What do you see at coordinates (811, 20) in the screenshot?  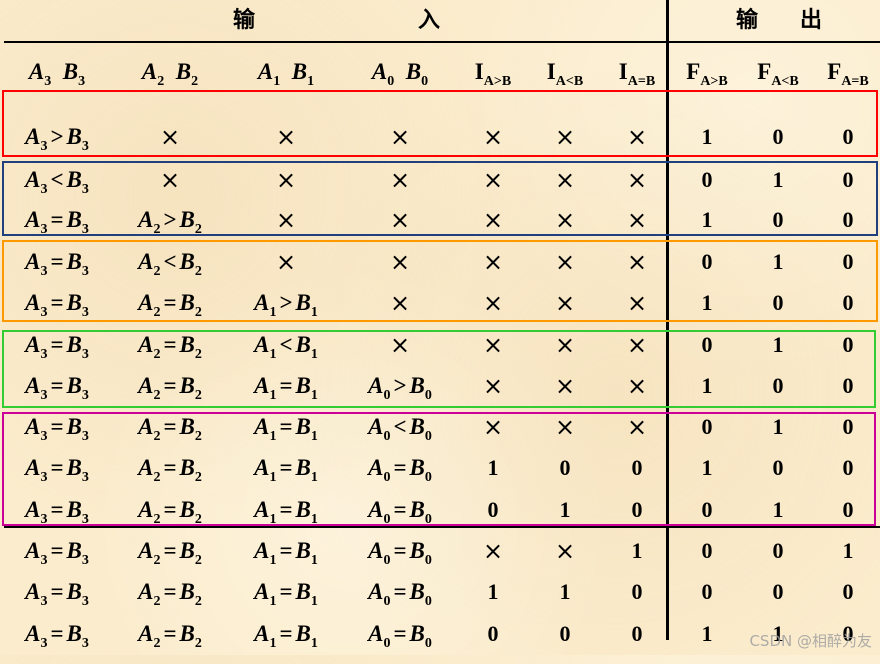 I see `output-header-char2: 出` at bounding box center [811, 20].